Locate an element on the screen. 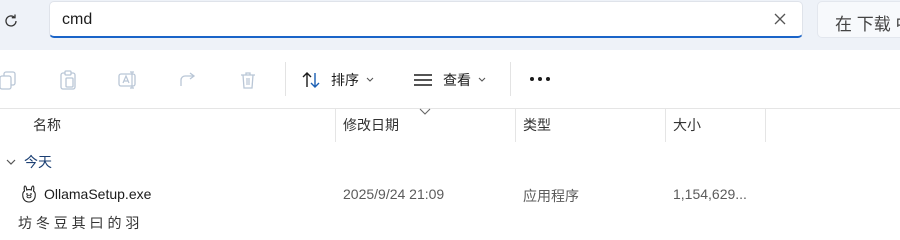 The image size is (900, 240). group-label: 今天 is located at coordinates (38, 162).